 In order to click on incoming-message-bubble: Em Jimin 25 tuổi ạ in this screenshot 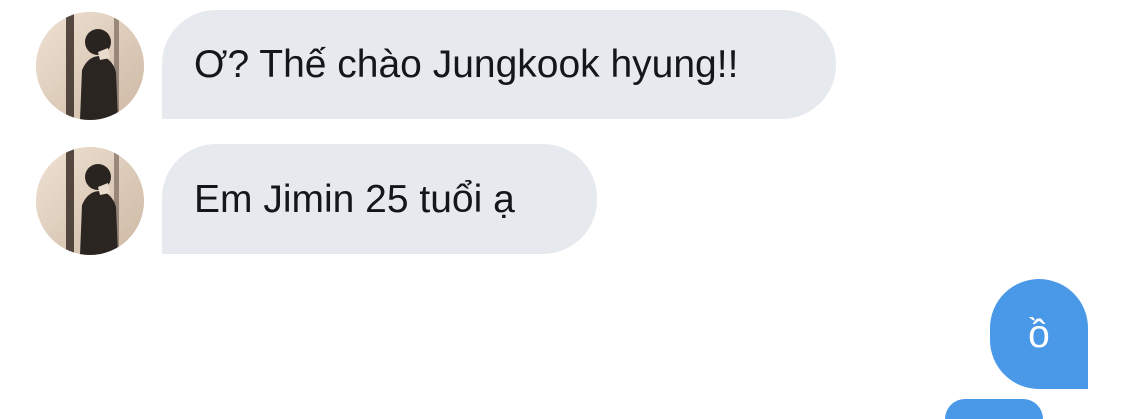, I will do `click(379, 199)`.